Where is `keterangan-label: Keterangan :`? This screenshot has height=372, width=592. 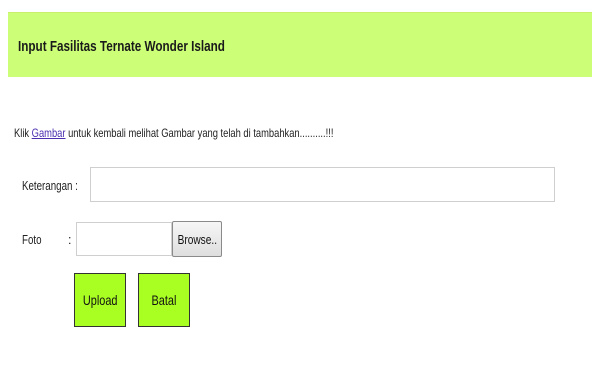
keterangan-label: Keterangan : is located at coordinates (58, 186).